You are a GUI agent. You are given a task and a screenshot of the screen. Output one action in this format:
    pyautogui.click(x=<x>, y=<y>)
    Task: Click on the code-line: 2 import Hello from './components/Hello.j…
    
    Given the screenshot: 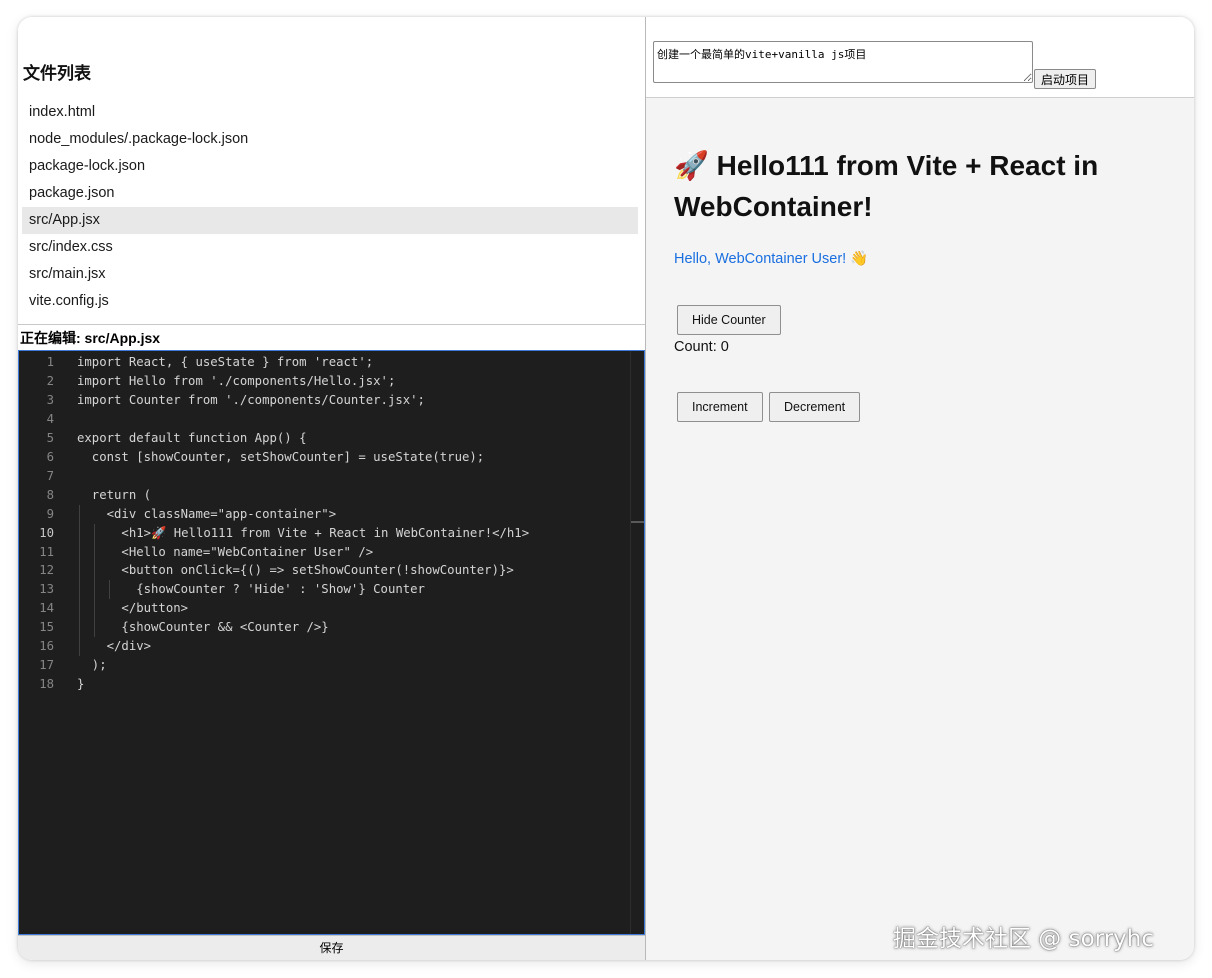 What is the action you would take?
    pyautogui.click(x=325, y=381)
    